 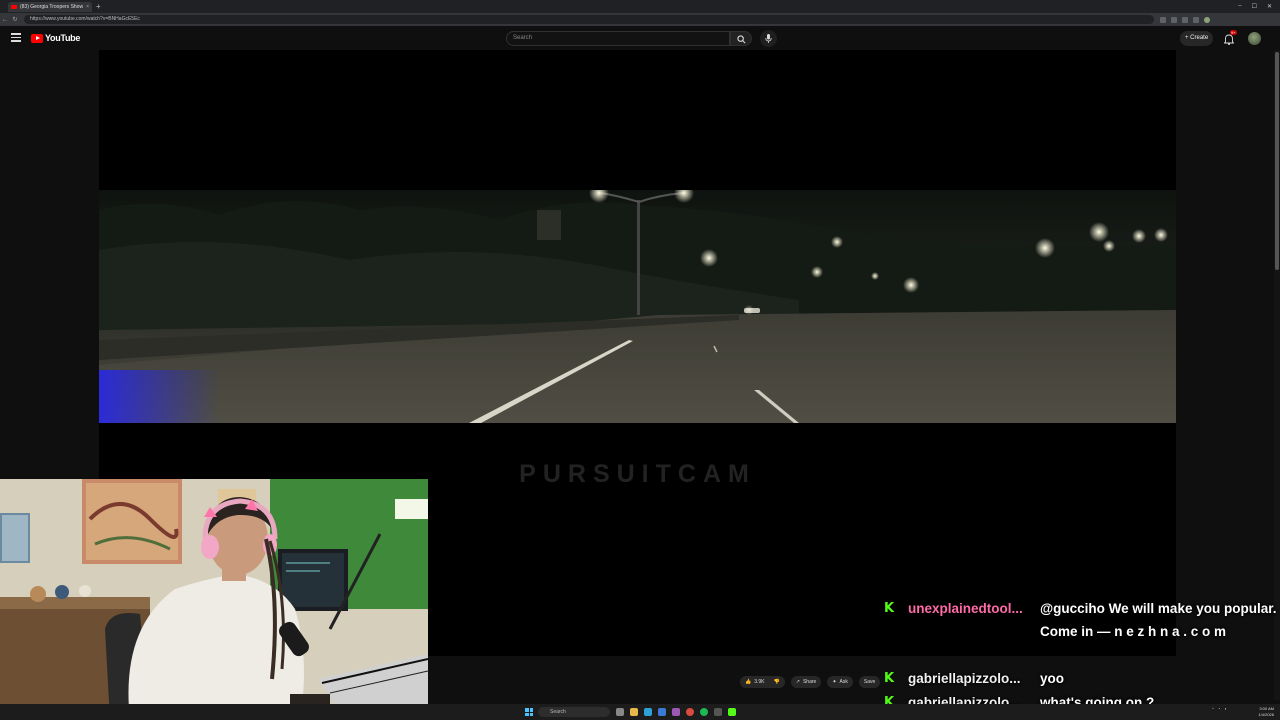 I want to click on taskbar-clock: 3:00 AM 1/4/2026, so click(x=1259, y=712).